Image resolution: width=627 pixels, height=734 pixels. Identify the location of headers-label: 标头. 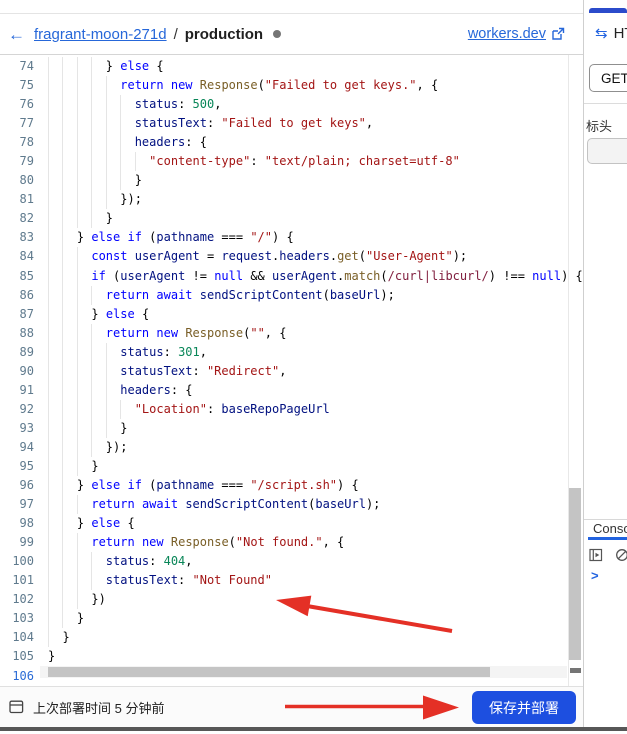
(599, 126).